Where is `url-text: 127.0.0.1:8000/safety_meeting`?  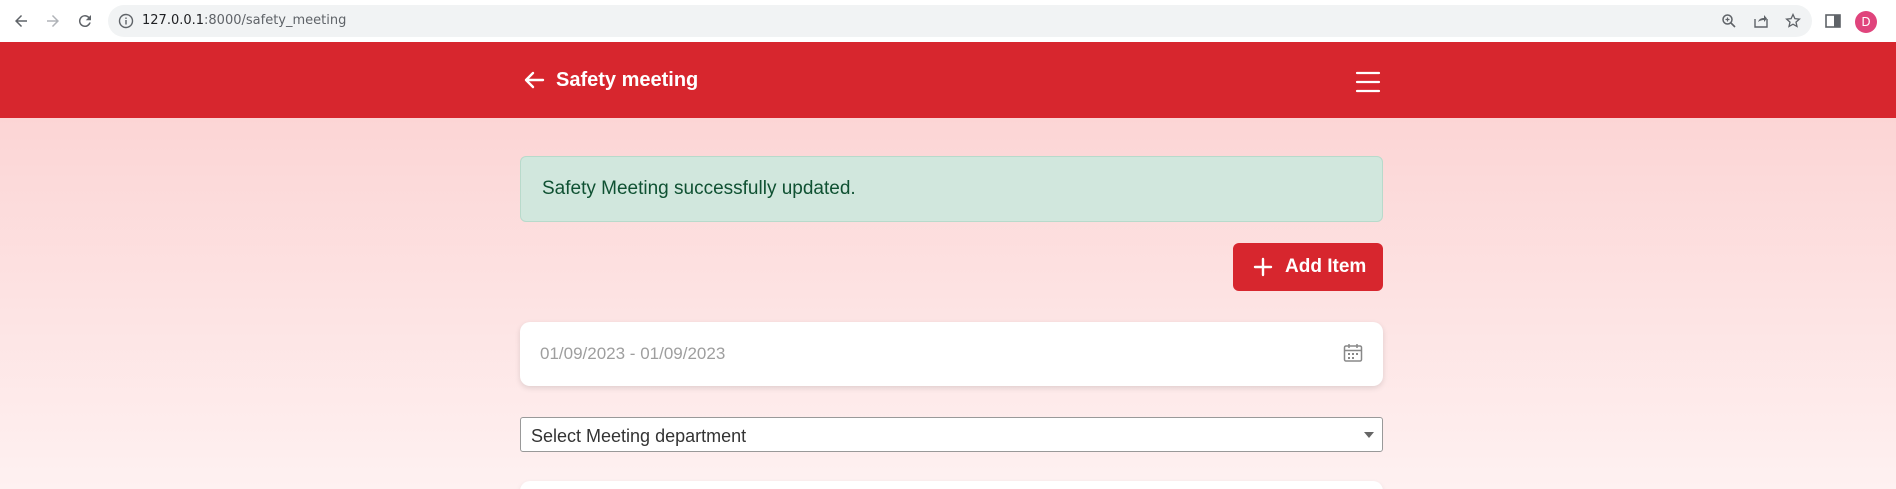
url-text: 127.0.0.1:8000/safety_meeting is located at coordinates (244, 20).